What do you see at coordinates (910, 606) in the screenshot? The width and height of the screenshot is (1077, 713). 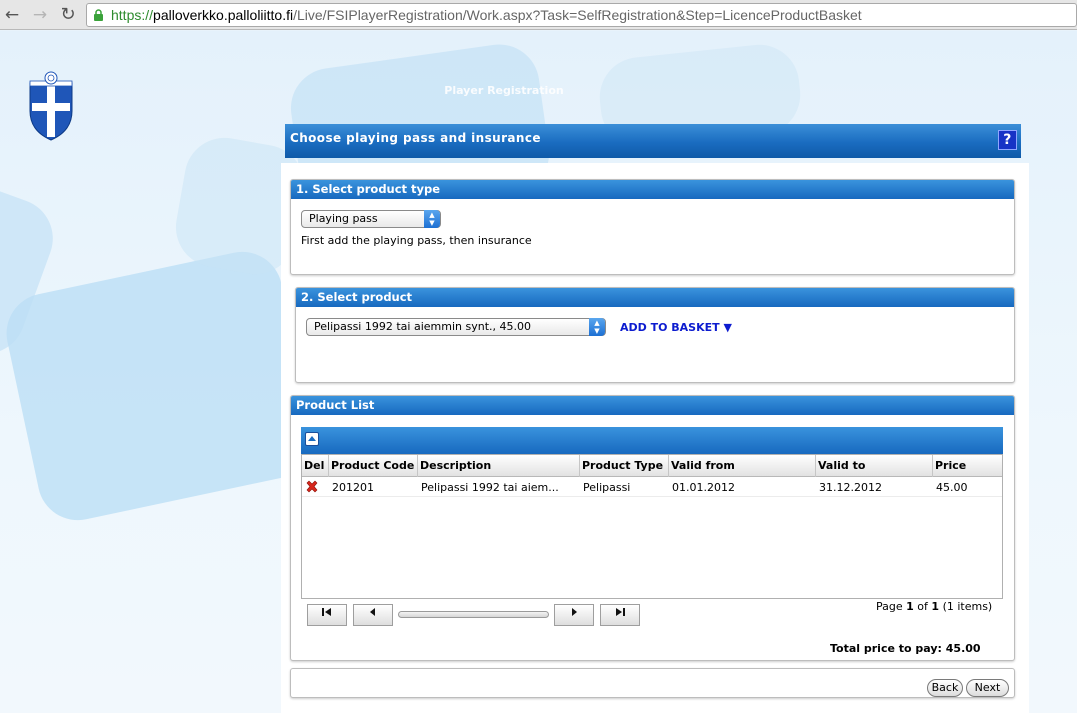 I see `page-current: 1` at bounding box center [910, 606].